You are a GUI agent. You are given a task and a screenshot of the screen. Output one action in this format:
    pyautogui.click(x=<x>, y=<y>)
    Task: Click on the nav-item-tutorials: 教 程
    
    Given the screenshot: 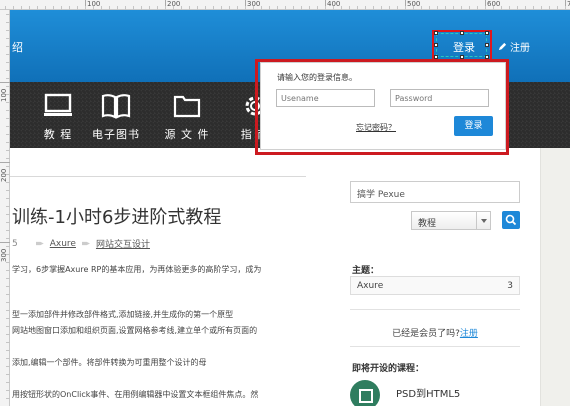 What is the action you would take?
    pyautogui.click(x=58, y=115)
    